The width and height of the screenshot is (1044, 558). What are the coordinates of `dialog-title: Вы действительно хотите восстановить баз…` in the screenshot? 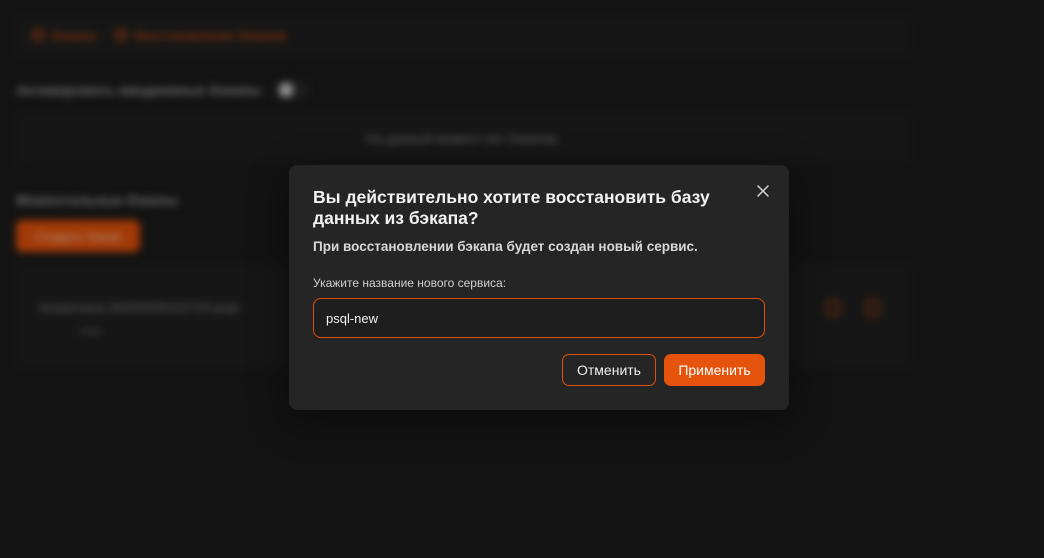 It's located at (511, 207).